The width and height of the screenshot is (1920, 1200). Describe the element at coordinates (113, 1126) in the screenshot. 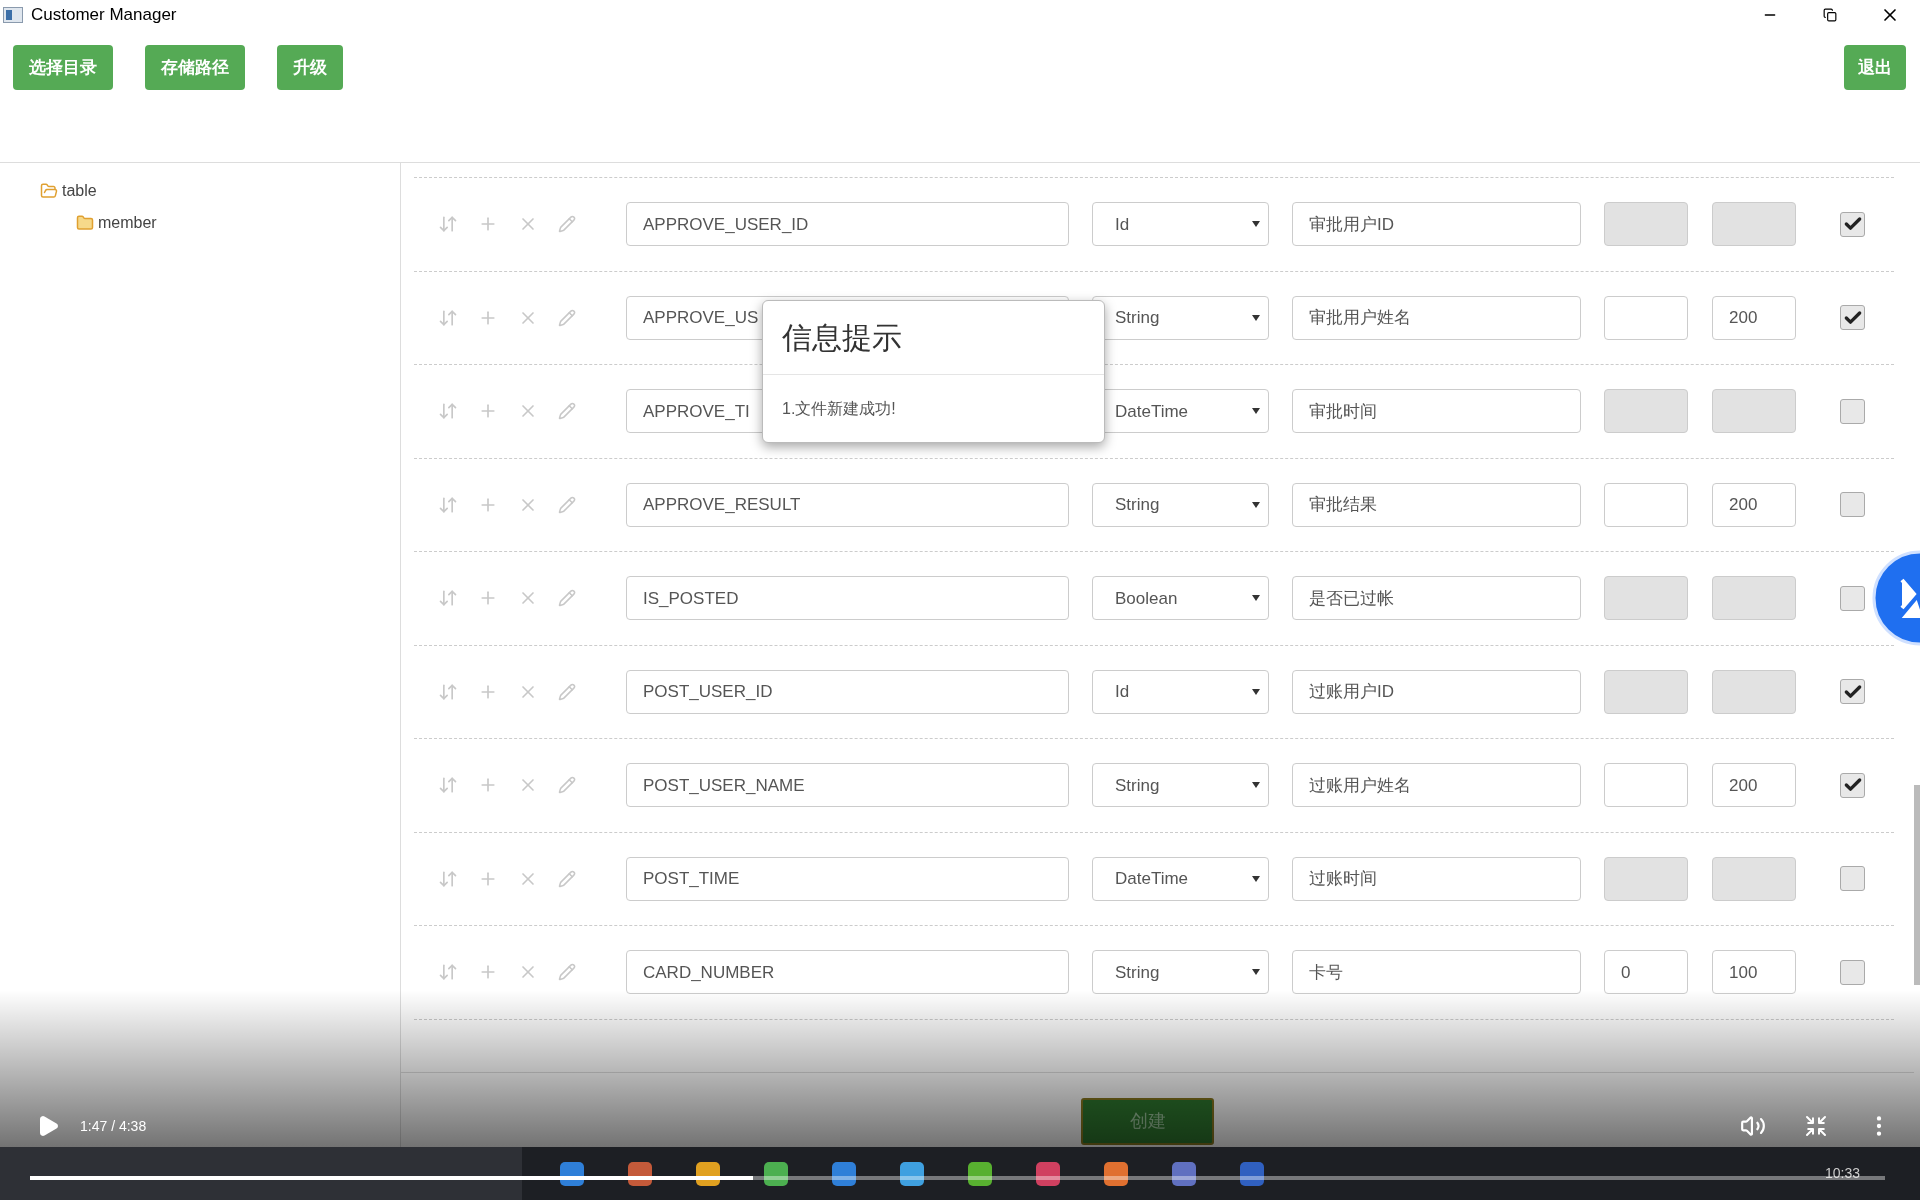

I see `video-time: 1:47 / 4:38` at that location.